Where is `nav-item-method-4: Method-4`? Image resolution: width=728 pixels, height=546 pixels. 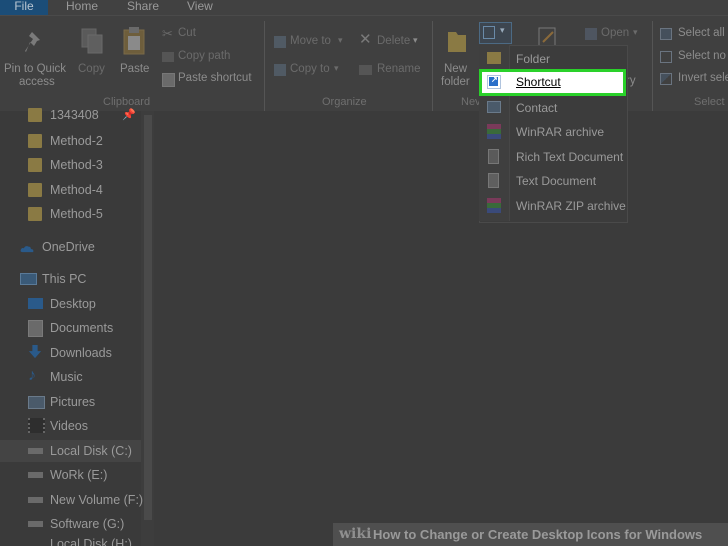 nav-item-method-4: Method-4 is located at coordinates (84, 190).